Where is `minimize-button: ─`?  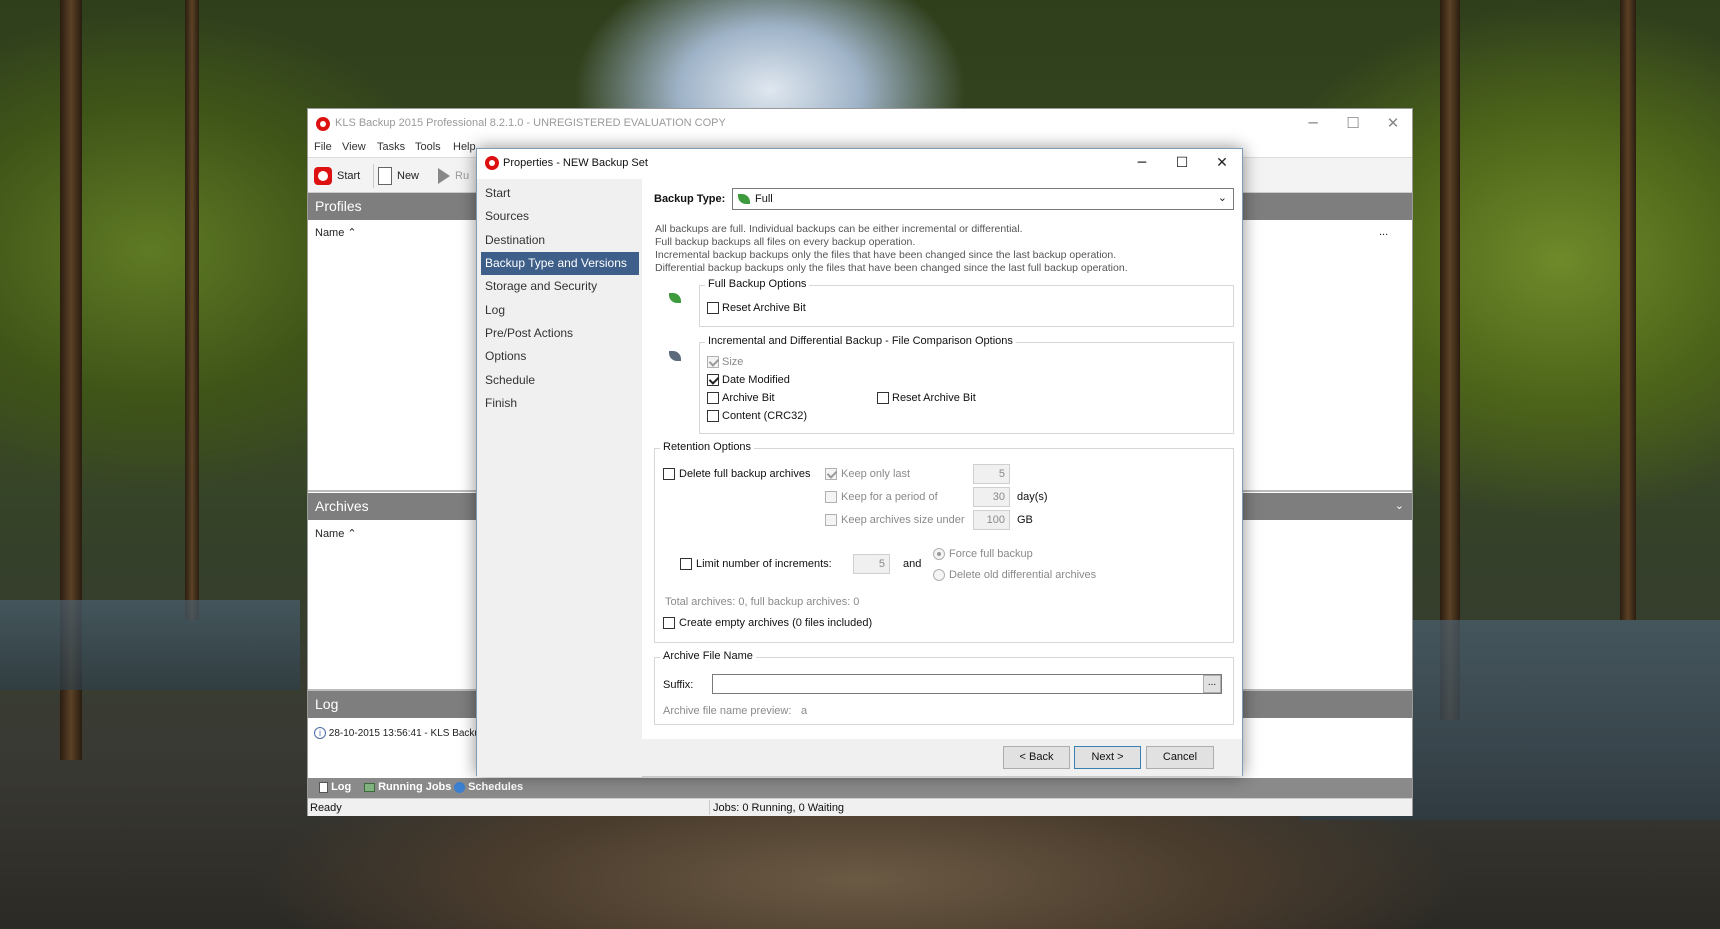
minimize-button: ─ is located at coordinates (1313, 124).